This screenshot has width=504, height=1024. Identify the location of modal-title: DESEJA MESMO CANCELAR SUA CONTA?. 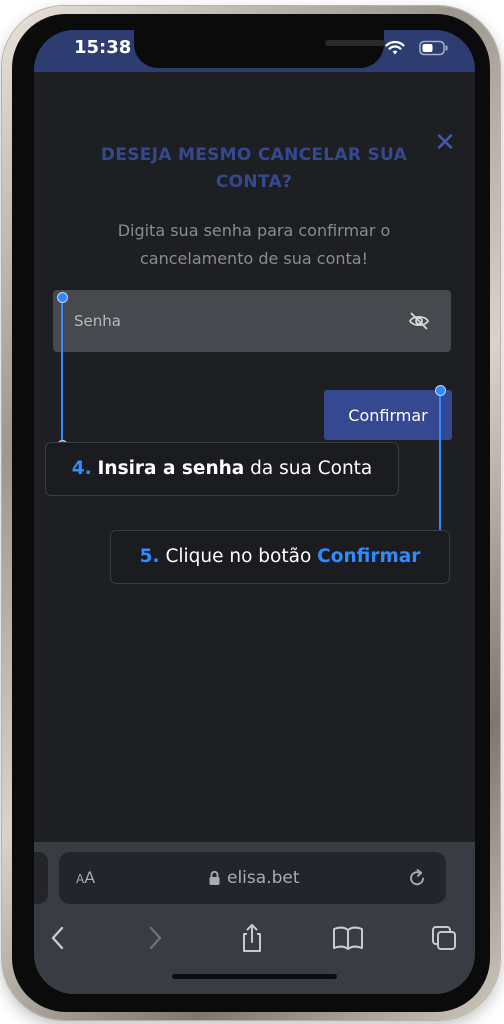
(254, 168).